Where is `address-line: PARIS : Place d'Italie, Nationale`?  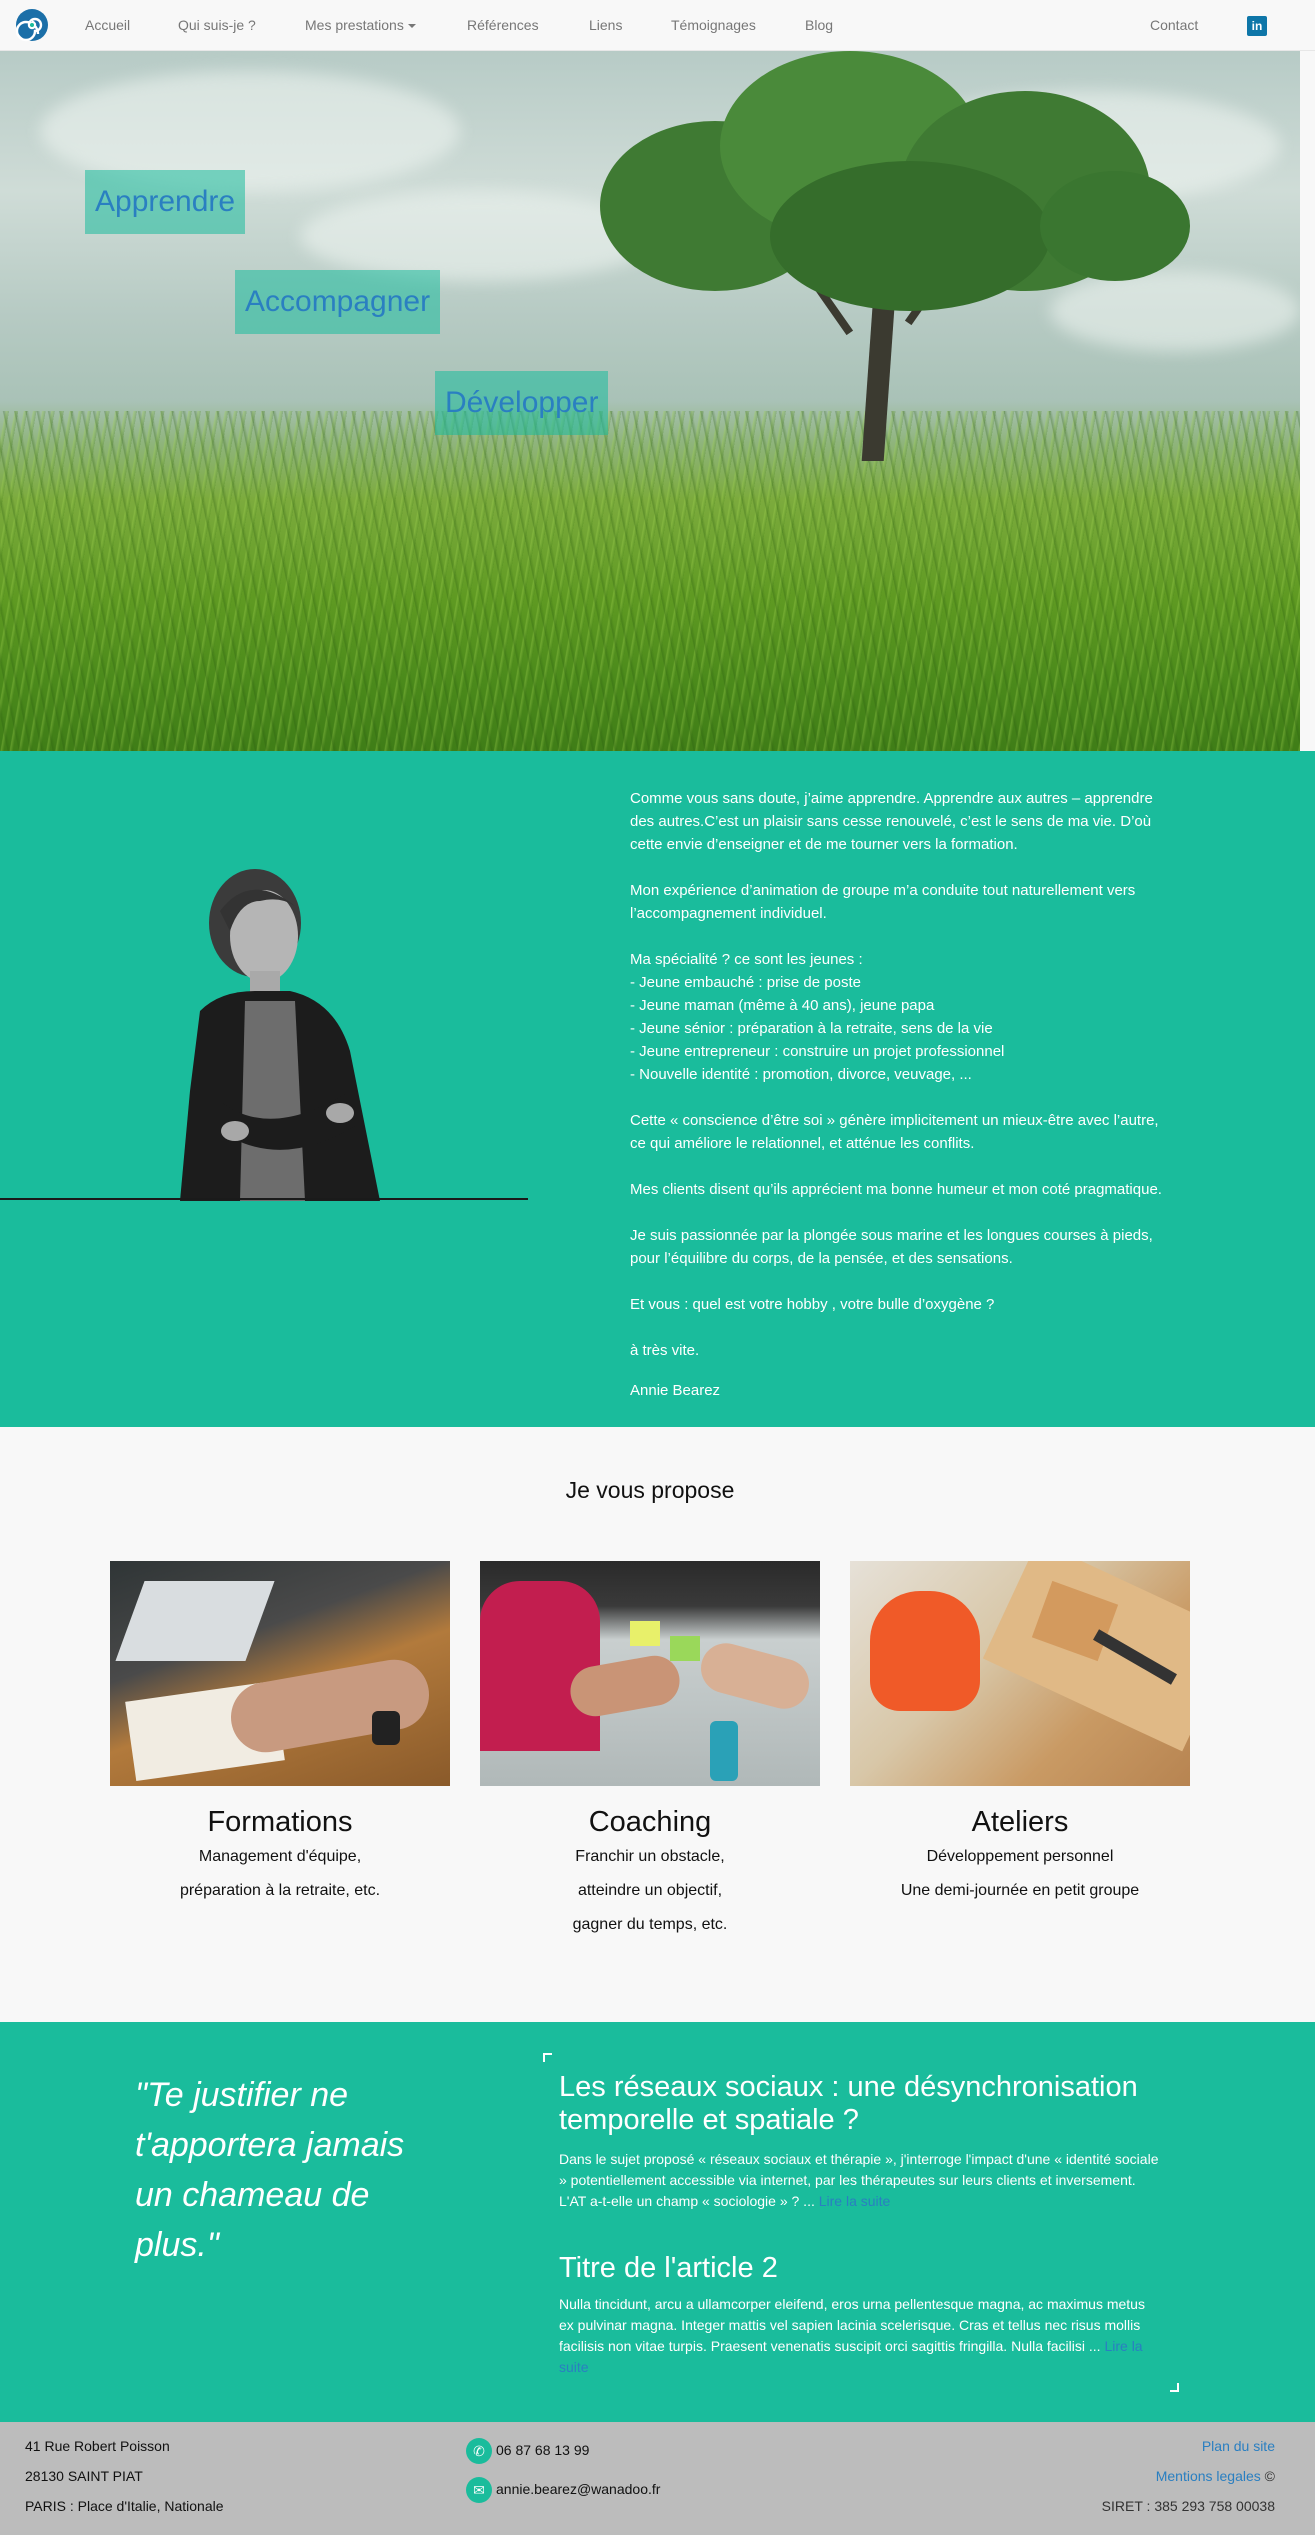
address-line: PARIS : Place d'Italie, Nationale is located at coordinates (124, 2506).